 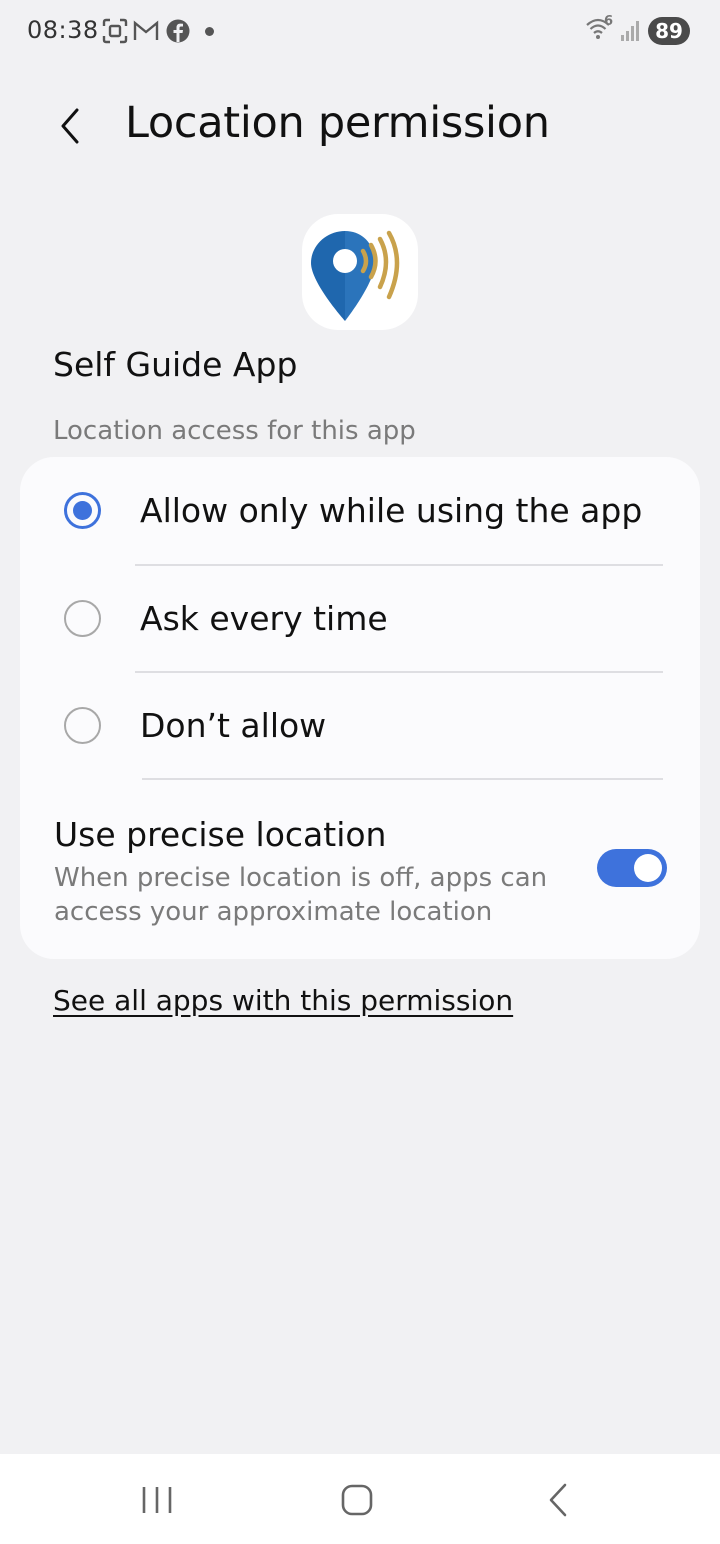 I want to click on see-all-apps-link: See all apps with this permission, so click(x=283, y=1000).